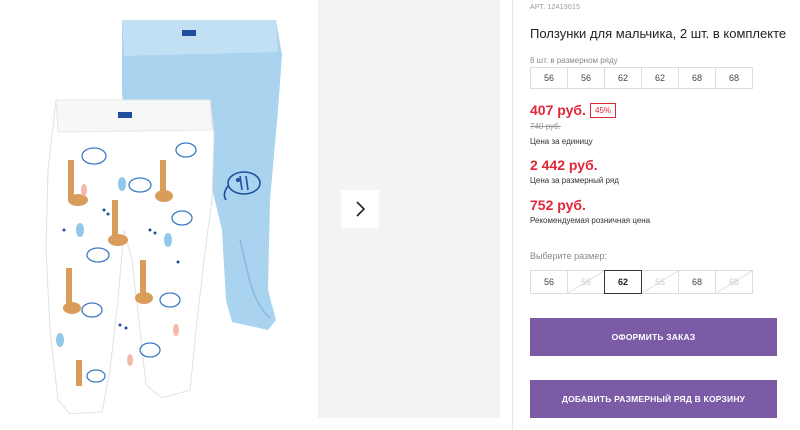  I want to click on set-price: 2 442 руб., so click(564, 165).